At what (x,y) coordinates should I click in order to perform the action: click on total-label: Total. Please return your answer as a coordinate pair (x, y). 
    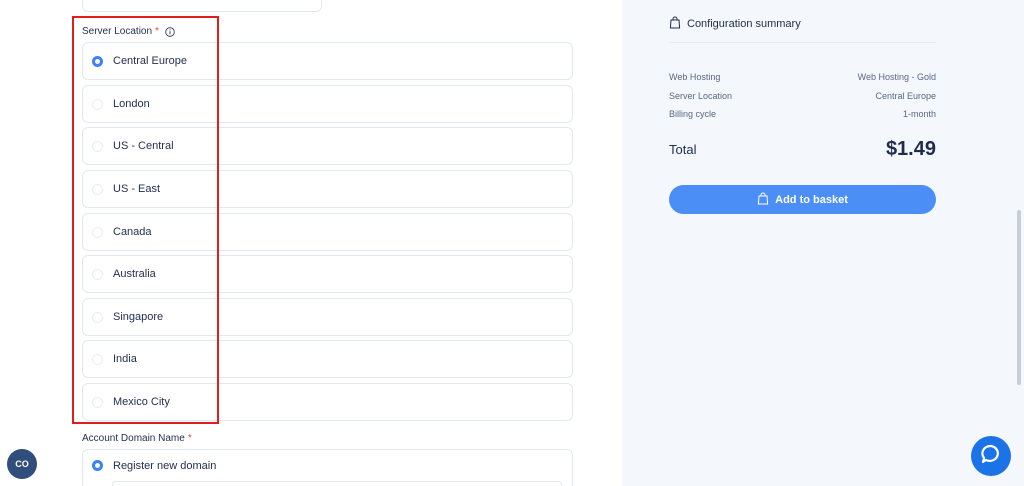
    Looking at the image, I should click on (683, 149).